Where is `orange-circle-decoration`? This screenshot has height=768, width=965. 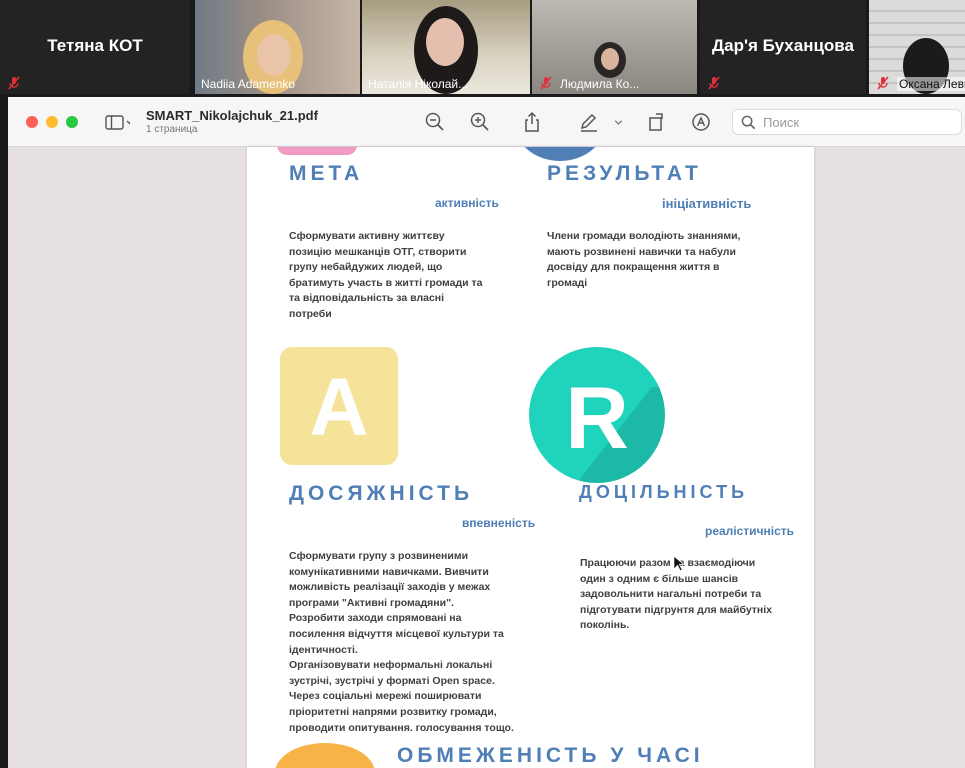
orange-circle-decoration is located at coordinates (325, 755).